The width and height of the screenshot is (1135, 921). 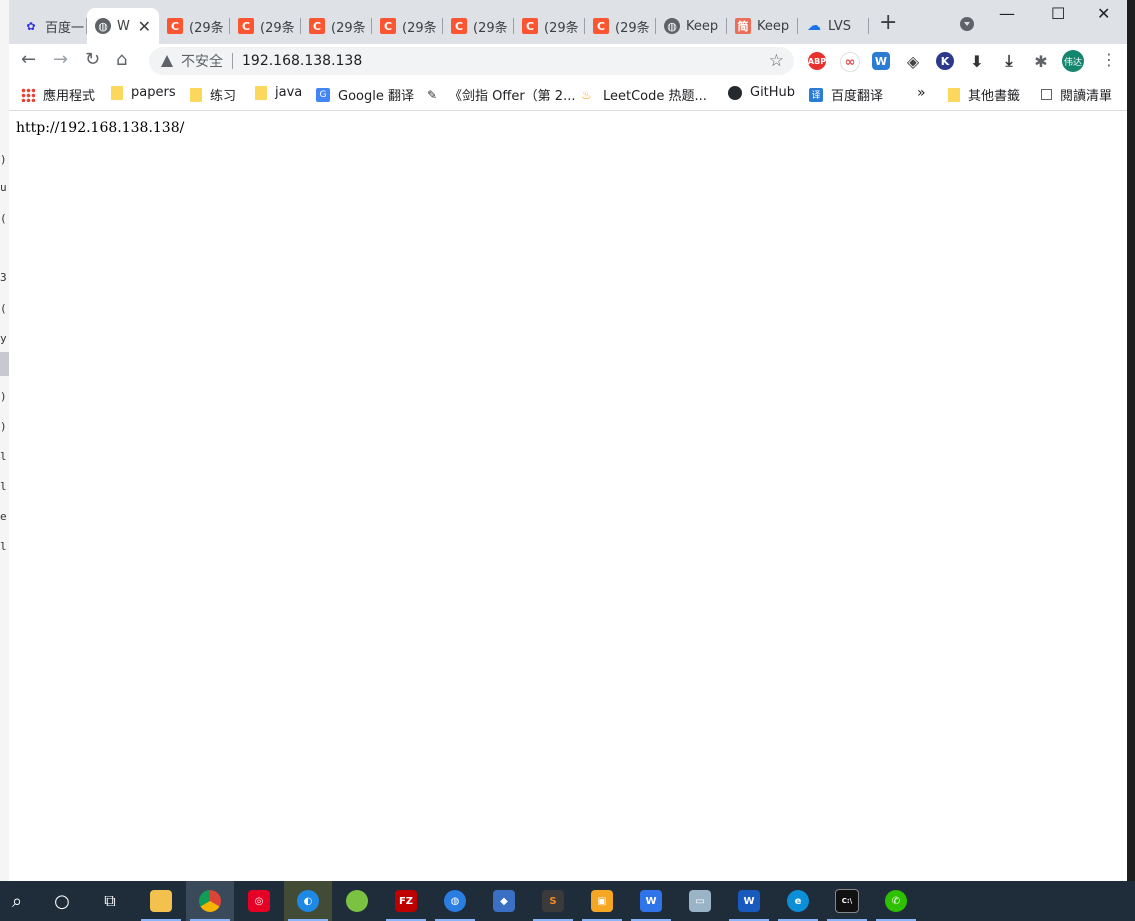 I want to click on security-label: 不安全, so click(x=202, y=61).